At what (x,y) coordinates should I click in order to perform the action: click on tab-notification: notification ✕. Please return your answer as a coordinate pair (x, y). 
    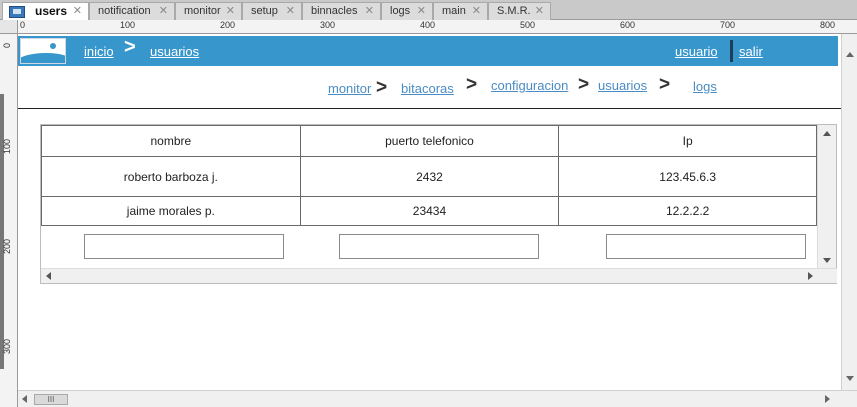
    Looking at the image, I should click on (132, 11).